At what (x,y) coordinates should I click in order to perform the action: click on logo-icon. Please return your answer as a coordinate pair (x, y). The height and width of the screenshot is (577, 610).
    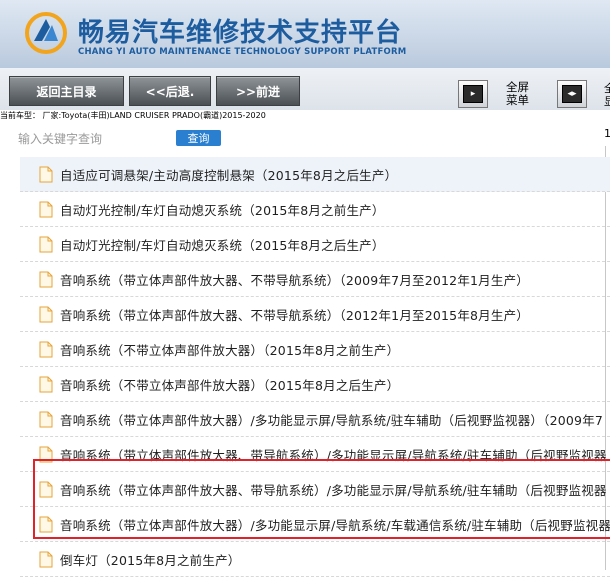
    Looking at the image, I should click on (46, 33).